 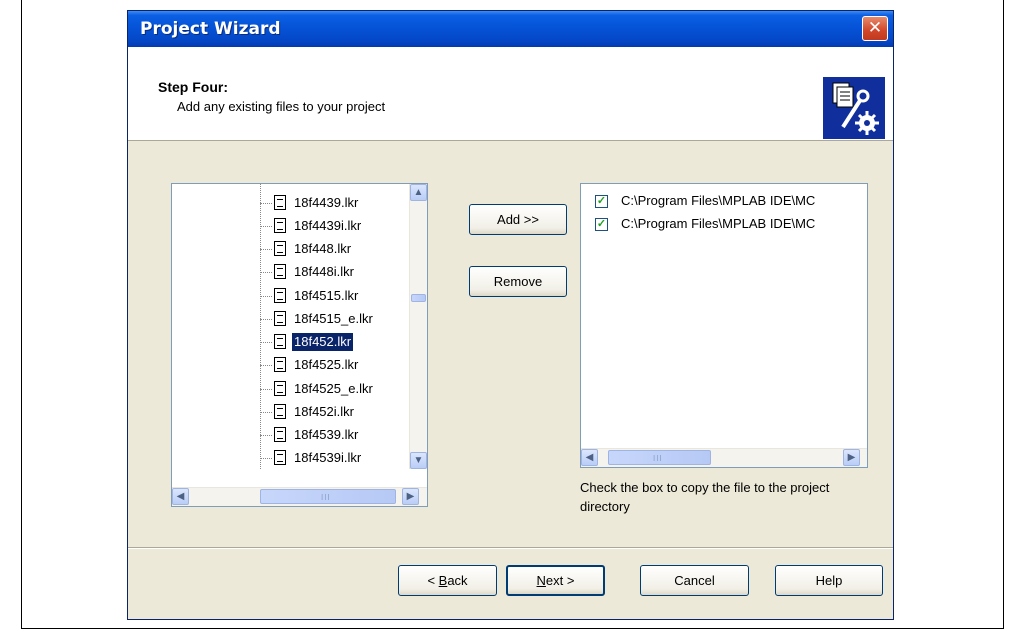 I want to click on window-title: Project Wizard, so click(x=210, y=29).